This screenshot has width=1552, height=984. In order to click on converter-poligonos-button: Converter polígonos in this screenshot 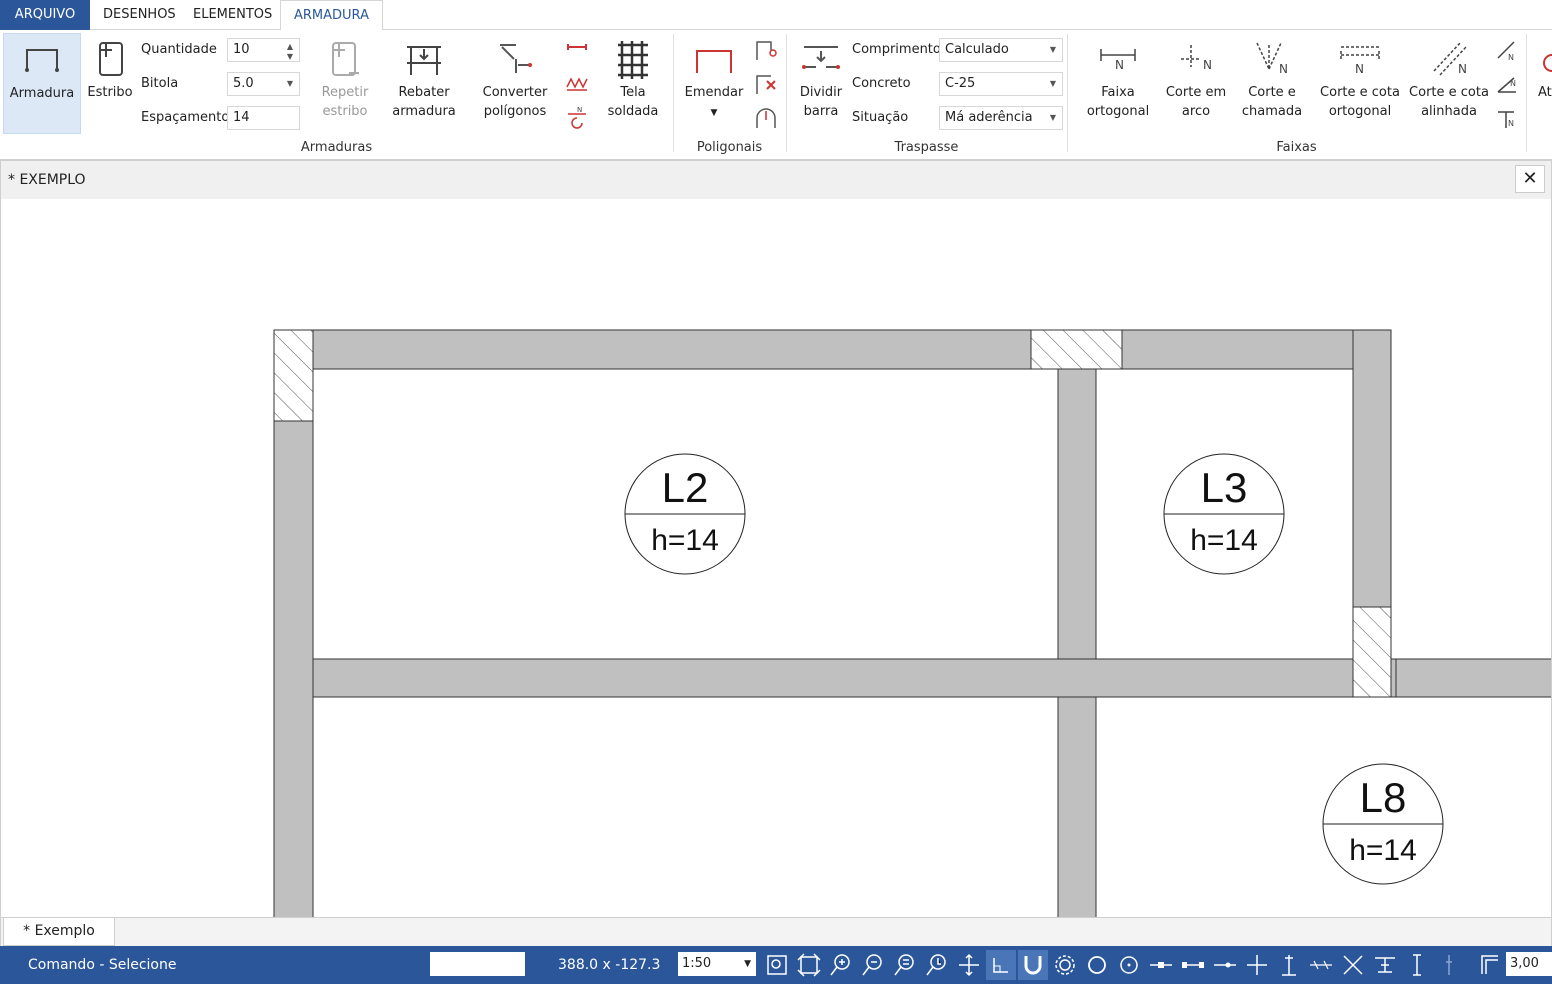, I will do `click(515, 83)`.